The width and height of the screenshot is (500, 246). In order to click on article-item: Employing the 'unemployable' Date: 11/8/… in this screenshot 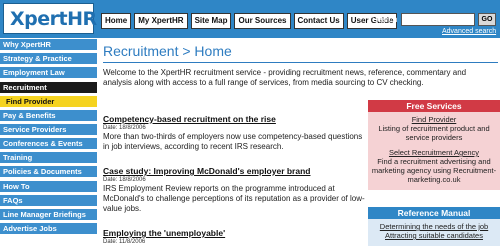, I will do `click(234, 236)`.